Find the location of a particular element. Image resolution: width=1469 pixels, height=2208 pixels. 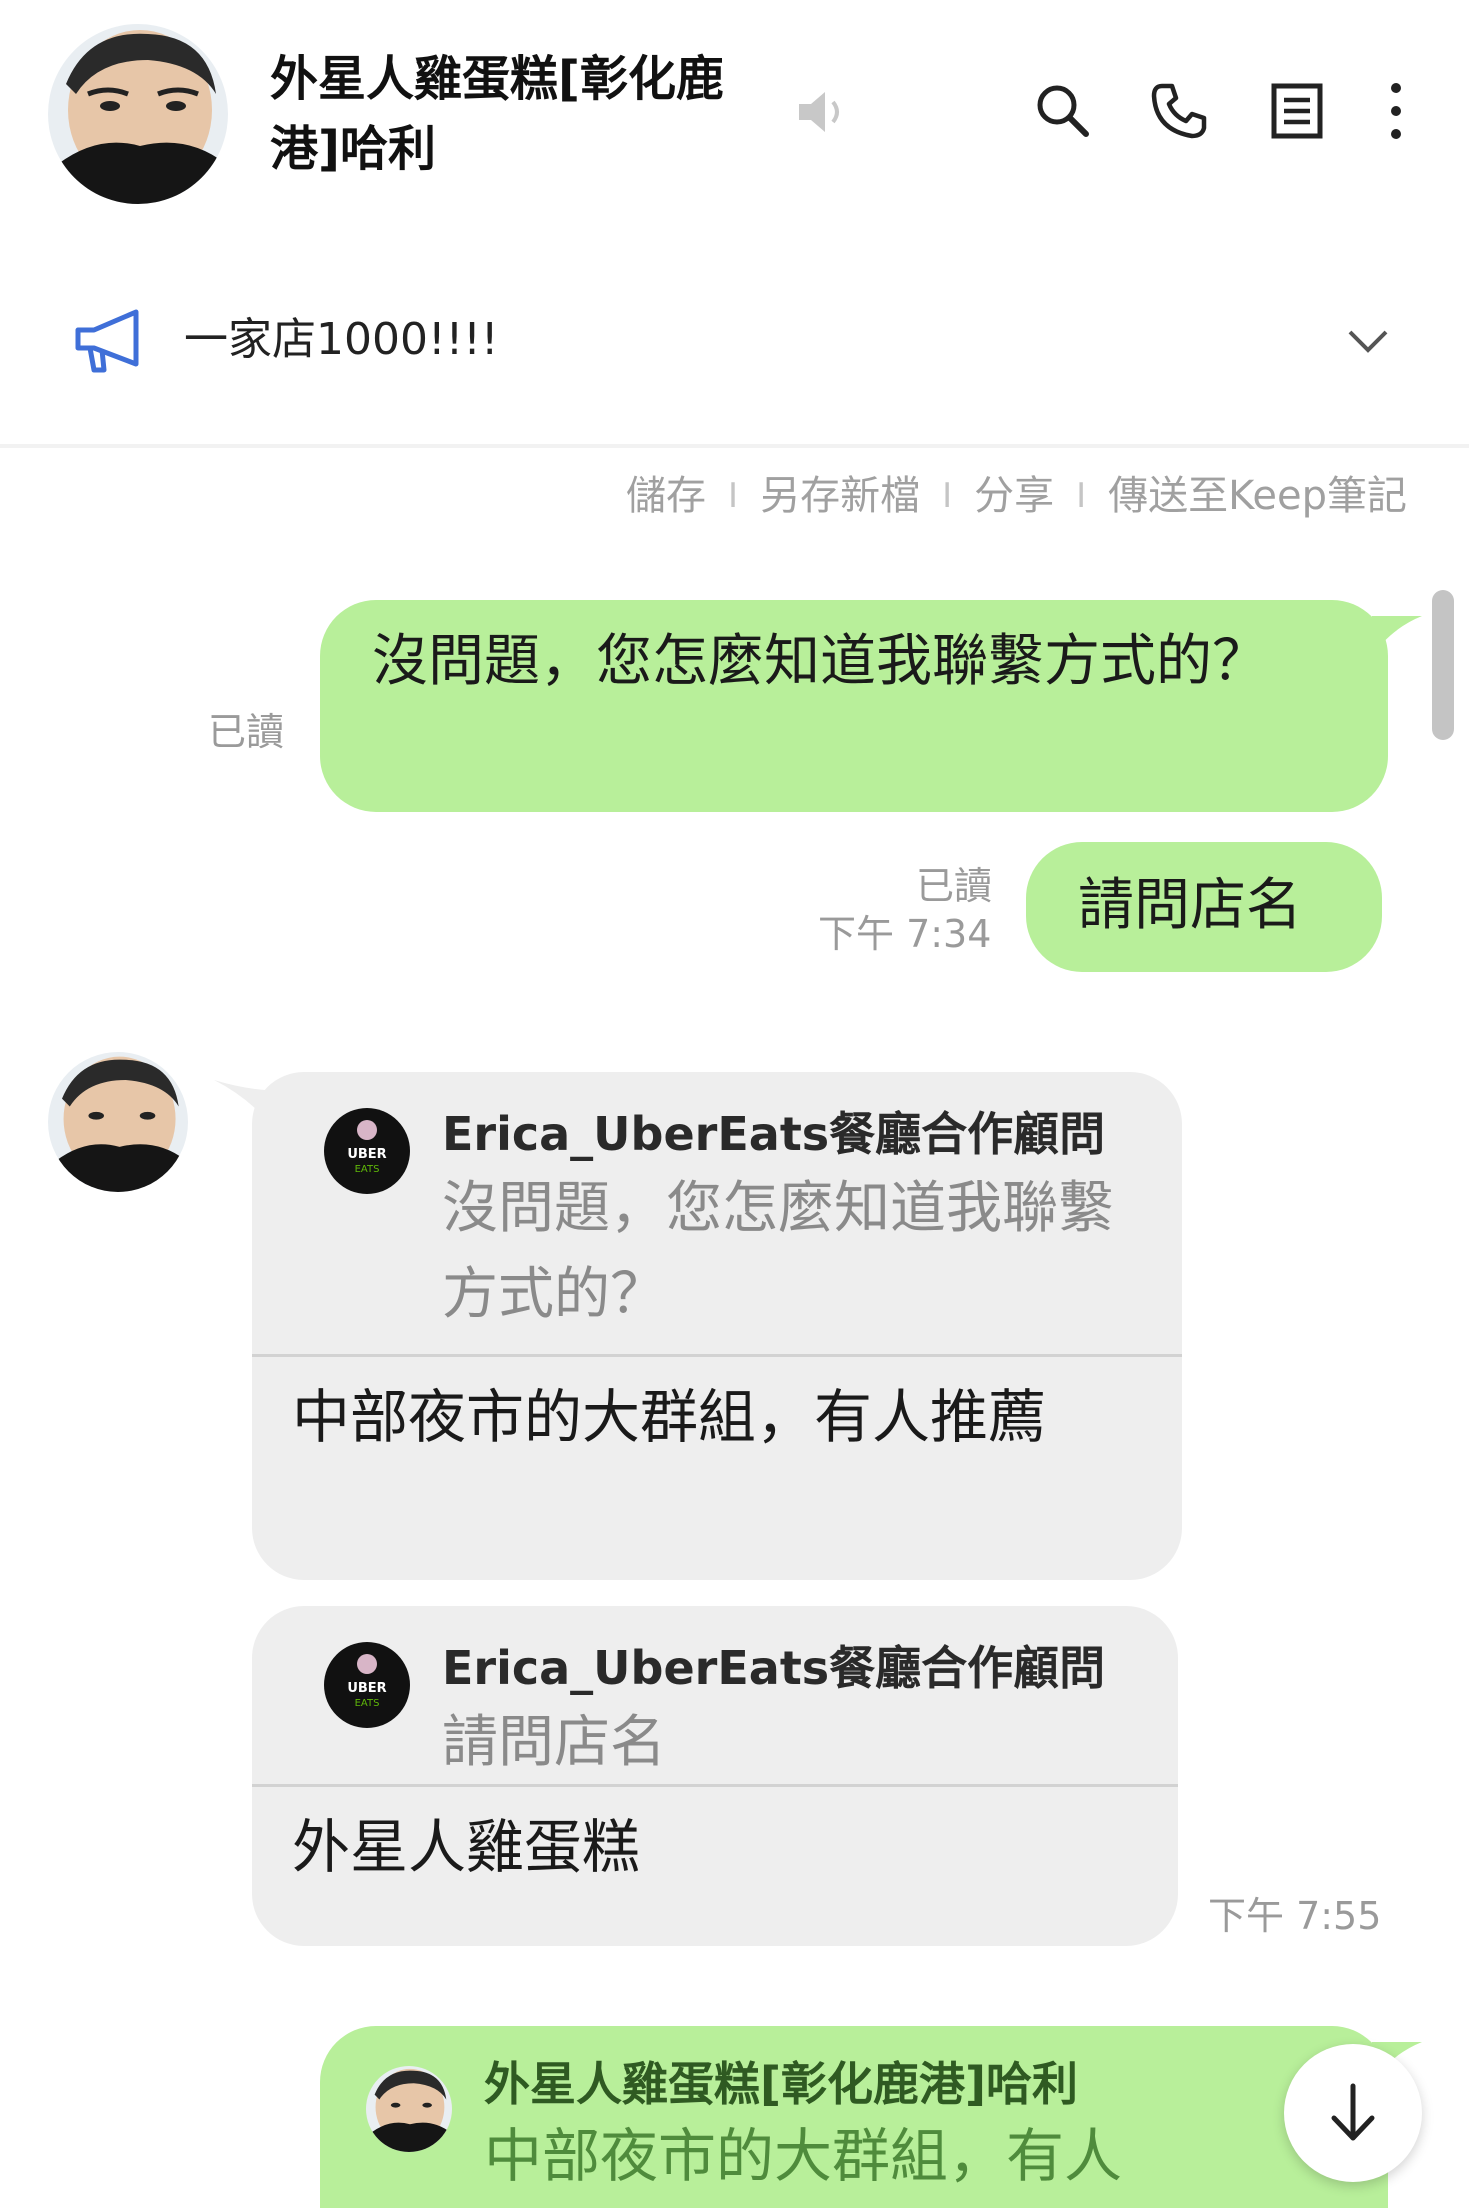

arrow-down-icon is located at coordinates (1353, 2112).